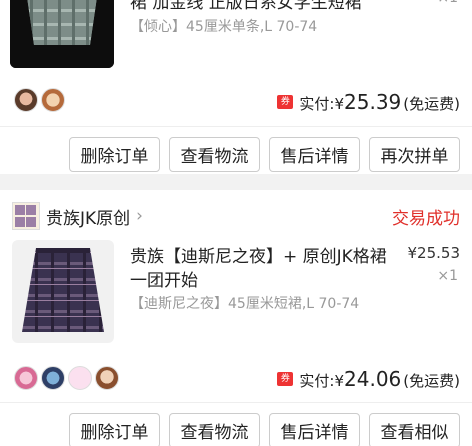 This screenshot has width=472, height=446. Describe the element at coordinates (224, 27) in the screenshot. I see `product-spec: 【倾心】45厘米单条,L 70-74` at that location.